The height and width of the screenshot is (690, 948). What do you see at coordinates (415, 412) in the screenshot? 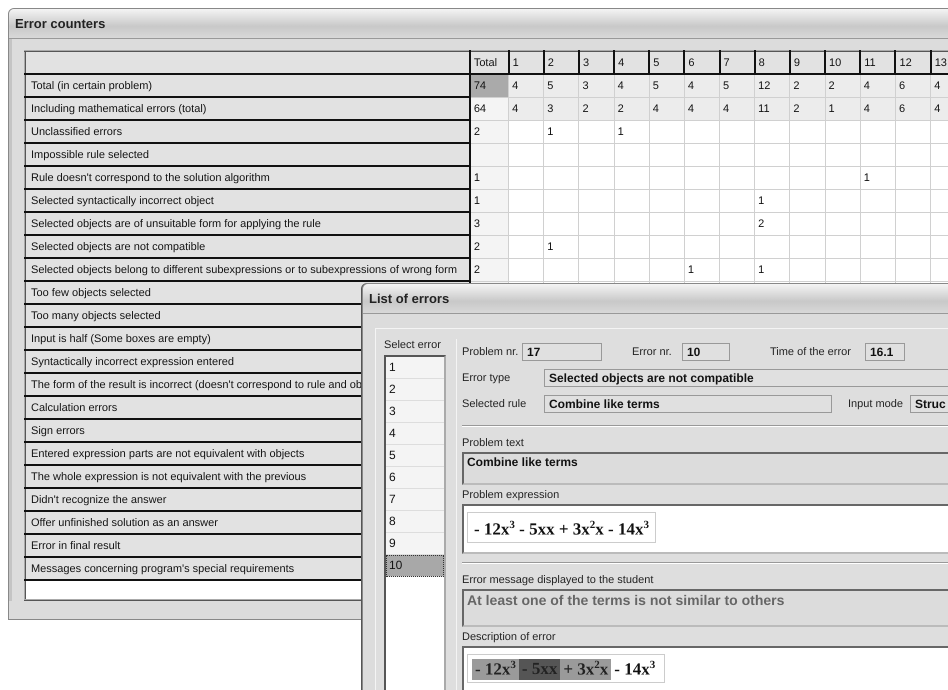
I see `list-item: 3` at bounding box center [415, 412].